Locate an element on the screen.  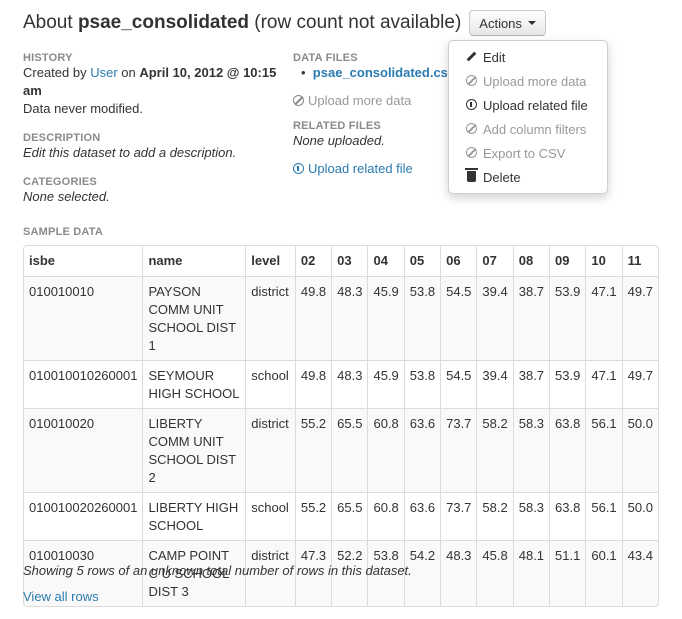
upload-icon is located at coordinates (471, 105).